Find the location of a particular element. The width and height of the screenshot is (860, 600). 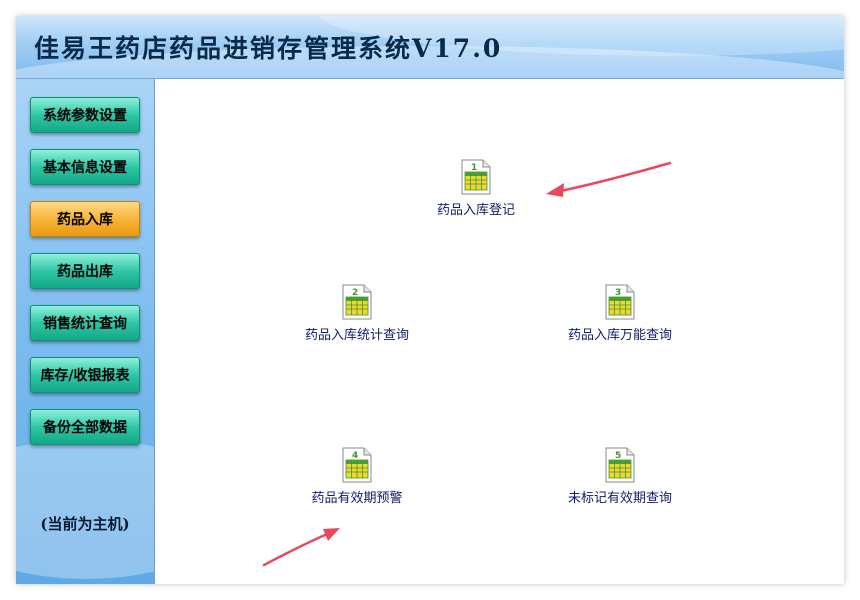

nav-stock-out-button: 药品出库 is located at coordinates (85, 271).